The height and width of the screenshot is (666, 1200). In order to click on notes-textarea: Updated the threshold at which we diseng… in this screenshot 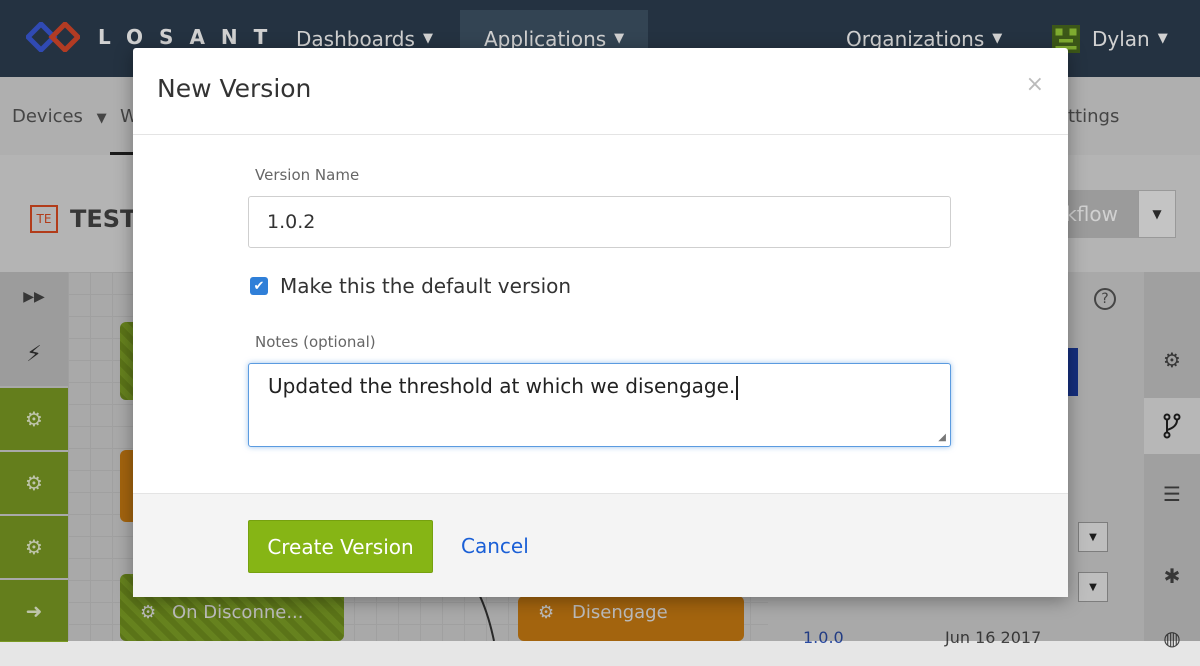, I will do `click(599, 405)`.